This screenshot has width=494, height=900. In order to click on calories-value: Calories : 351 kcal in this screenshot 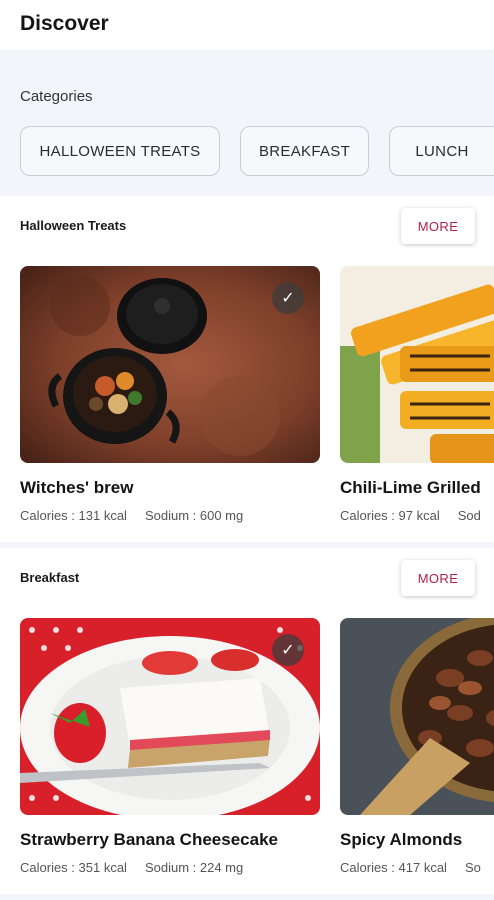, I will do `click(73, 867)`.